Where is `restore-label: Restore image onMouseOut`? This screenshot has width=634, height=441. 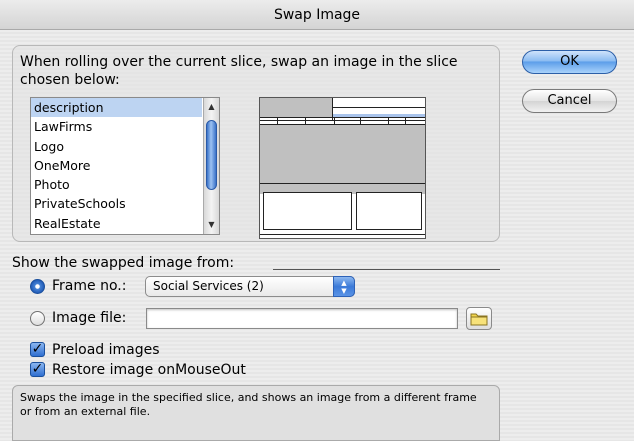
restore-label: Restore image onMouseOut is located at coordinates (149, 370).